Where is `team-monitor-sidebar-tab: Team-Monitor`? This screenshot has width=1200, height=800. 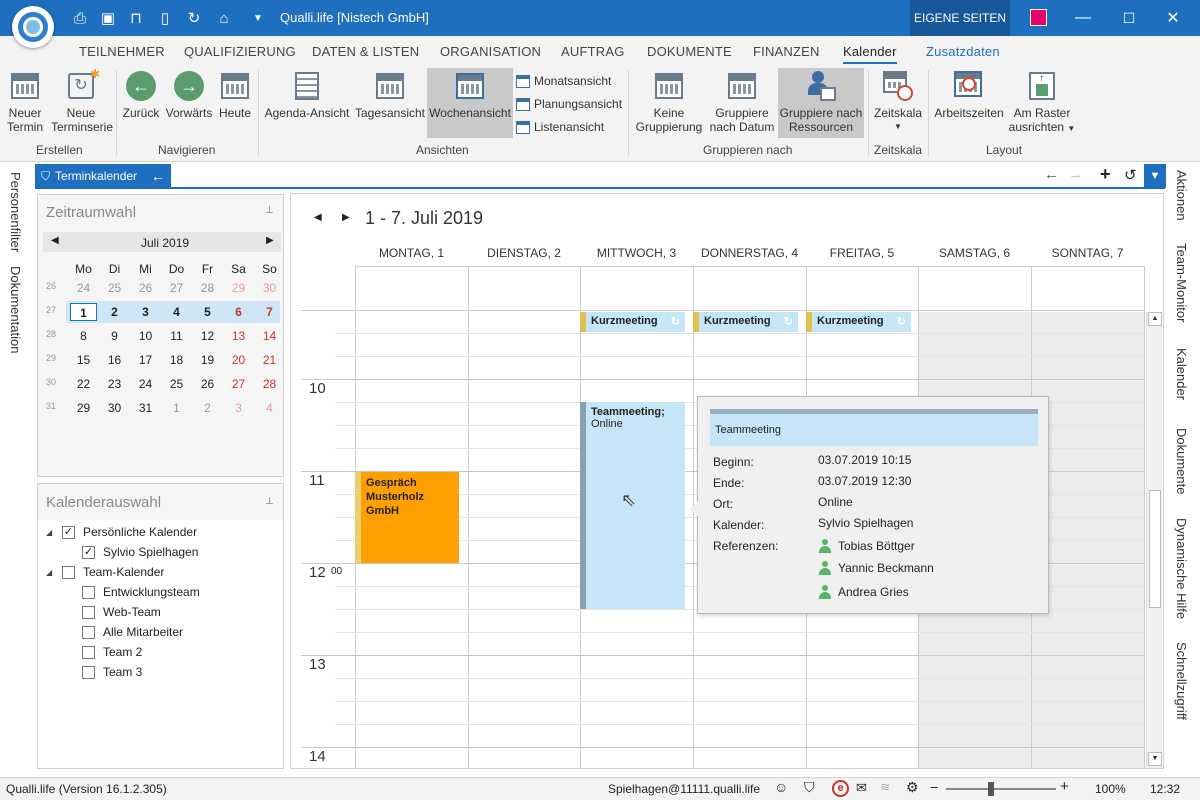 team-monitor-sidebar-tab: Team-Monitor is located at coordinates (1181, 282).